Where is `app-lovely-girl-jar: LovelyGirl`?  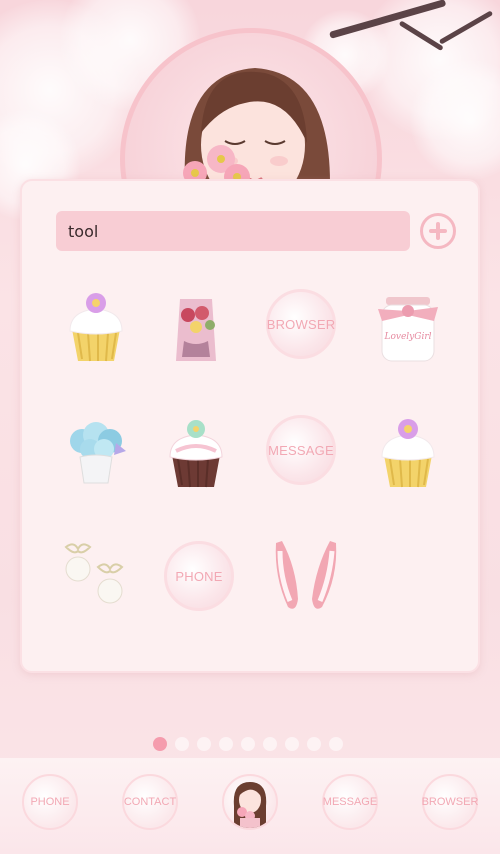
app-lovely-girl-jar: LovelyGirl is located at coordinates (408, 325).